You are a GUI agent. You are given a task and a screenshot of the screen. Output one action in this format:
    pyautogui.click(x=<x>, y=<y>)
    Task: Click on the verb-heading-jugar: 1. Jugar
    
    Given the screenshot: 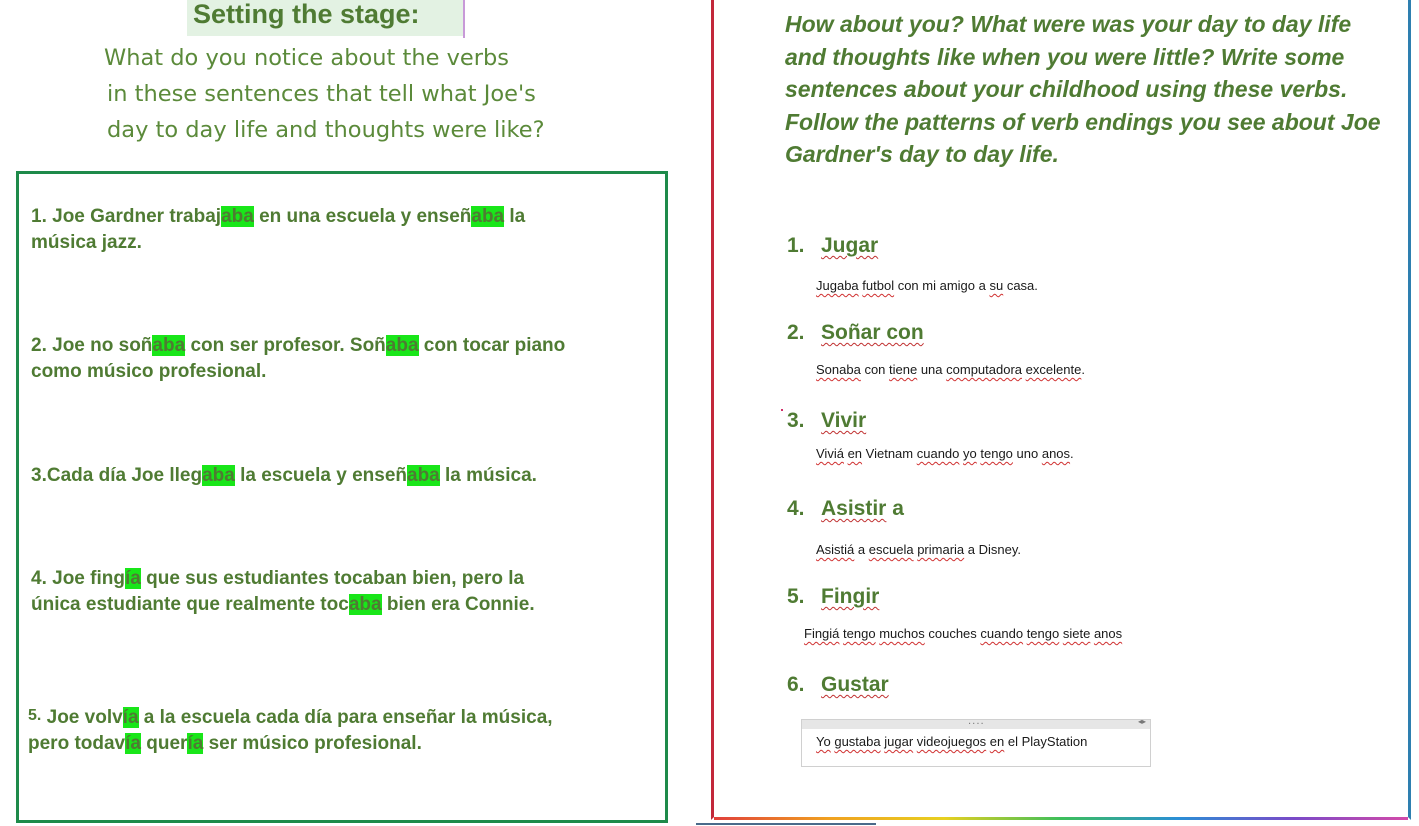 What is the action you would take?
    pyautogui.click(x=832, y=246)
    